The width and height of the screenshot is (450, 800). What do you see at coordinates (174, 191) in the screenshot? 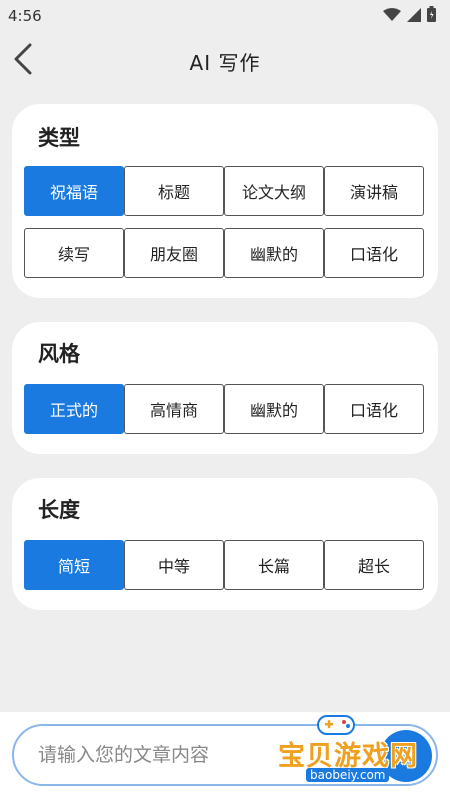
I see `type-option: 标题` at bounding box center [174, 191].